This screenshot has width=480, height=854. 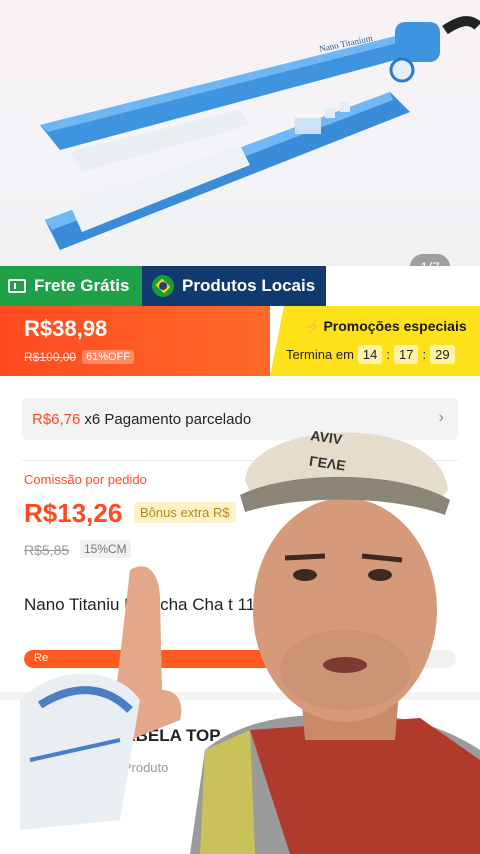 I want to click on countdown-timer: Termina em 14: 17: 29, so click(x=383, y=354).